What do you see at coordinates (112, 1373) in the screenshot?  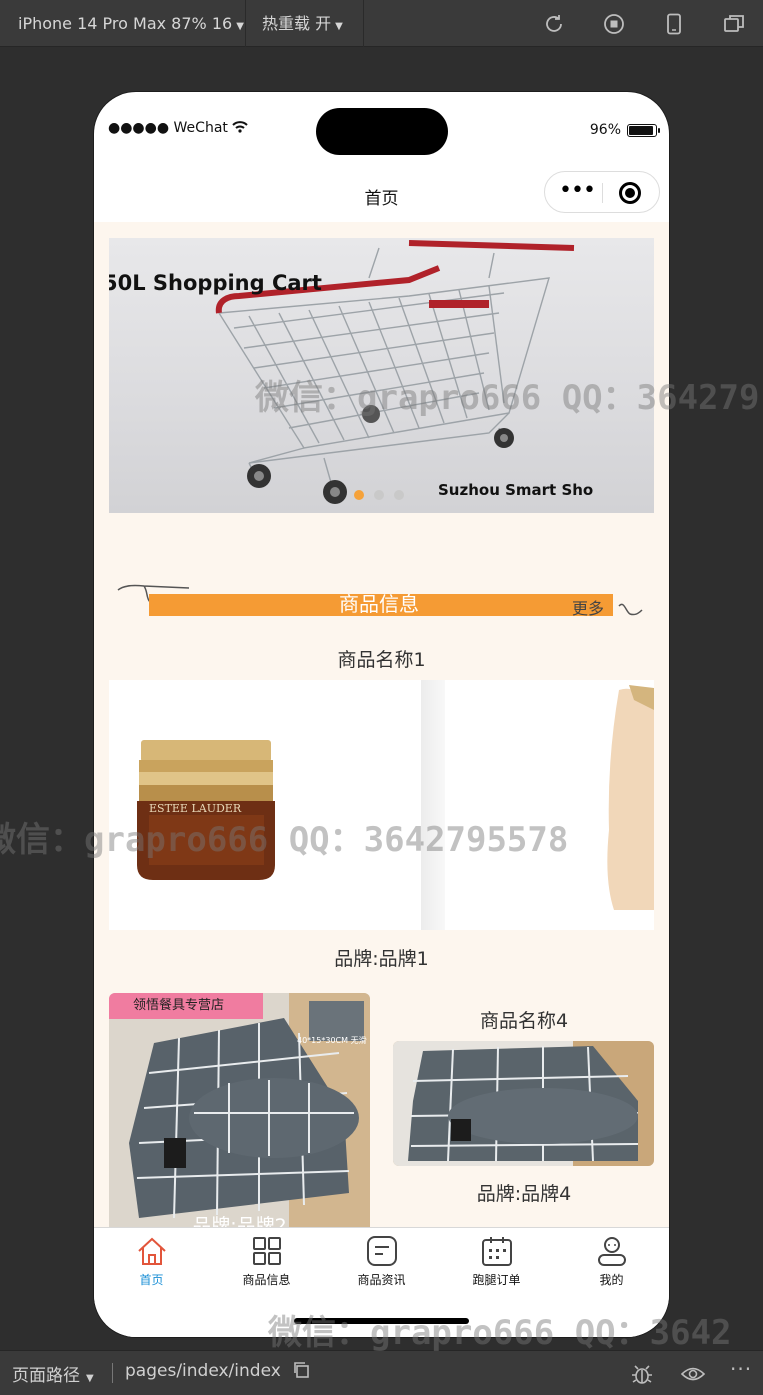 I see `statusbar-divider` at bounding box center [112, 1373].